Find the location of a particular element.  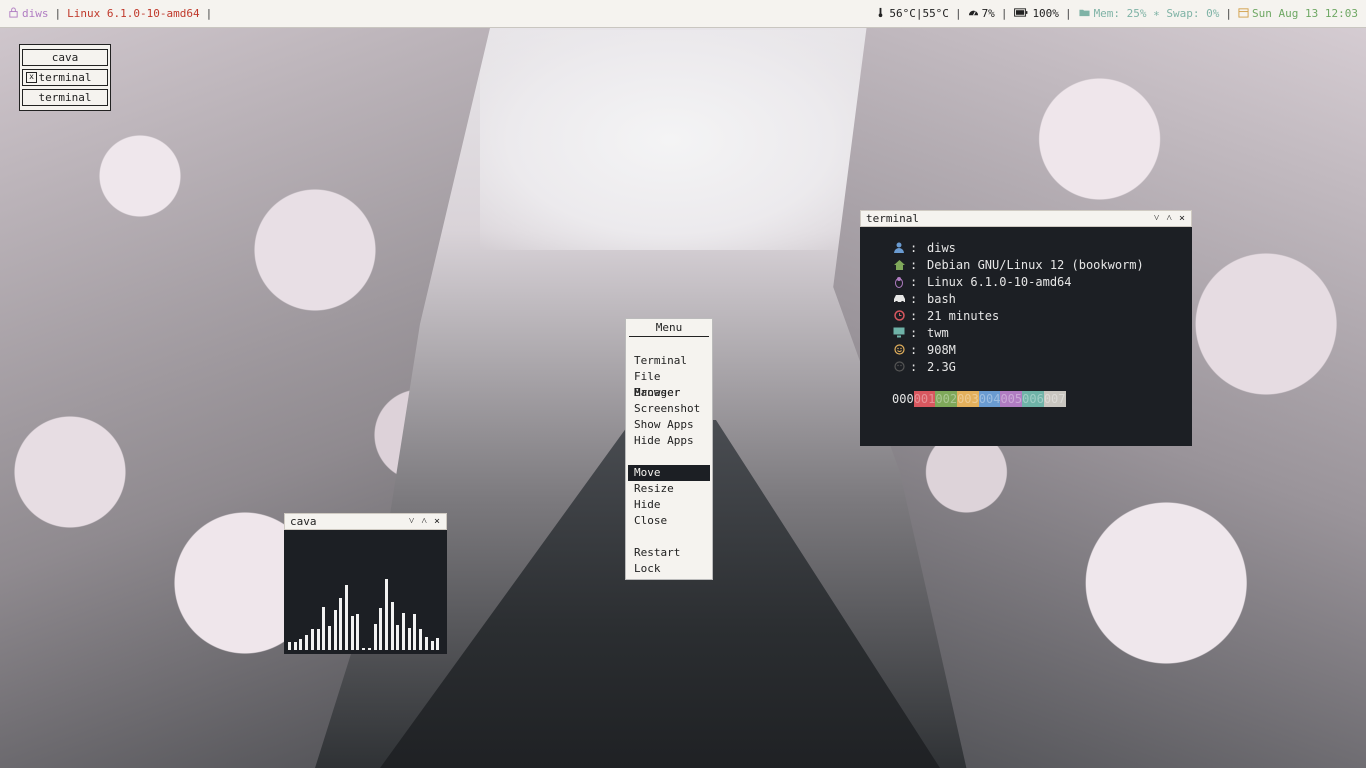

menu-item-hide: Hide is located at coordinates (669, 505).